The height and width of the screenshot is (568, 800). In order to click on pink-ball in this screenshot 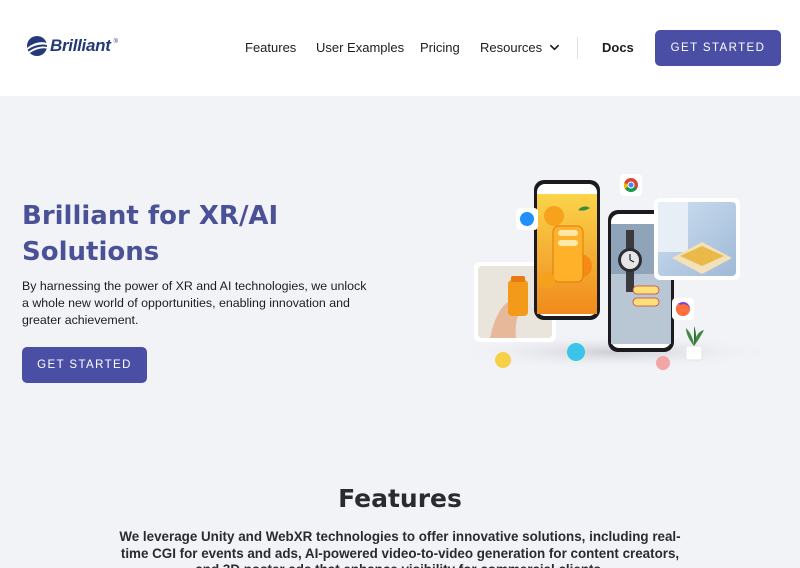, I will do `click(663, 363)`.